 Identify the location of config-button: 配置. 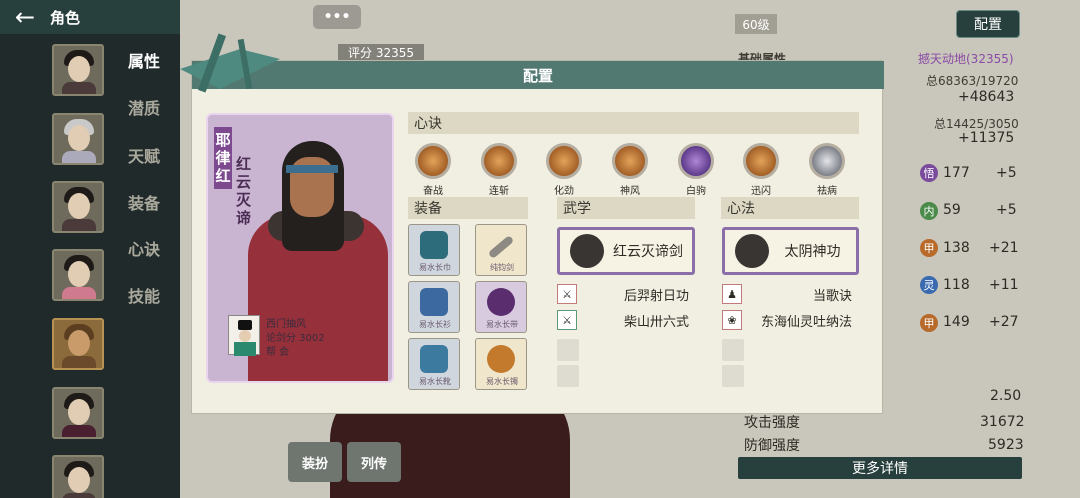
(988, 24).